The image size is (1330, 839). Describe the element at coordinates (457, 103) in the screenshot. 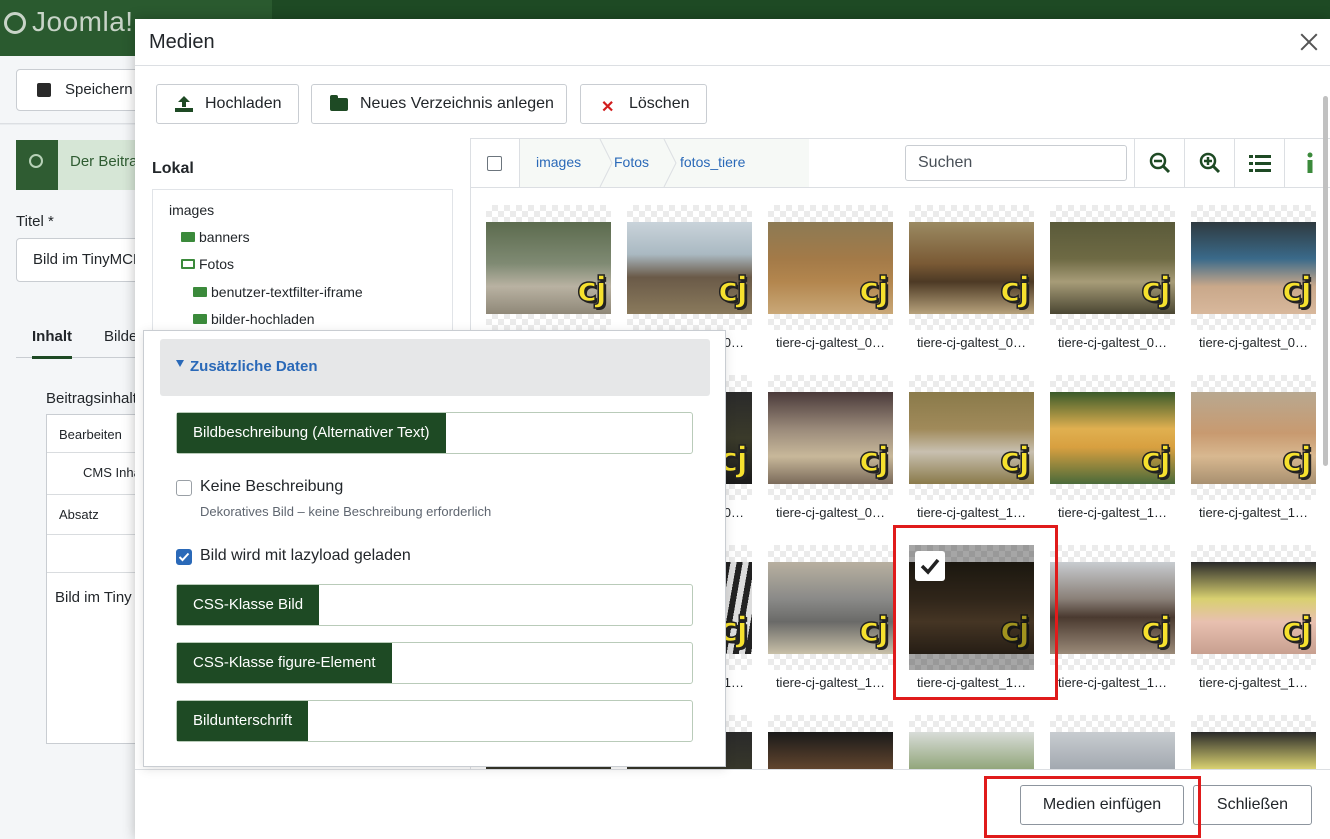

I see `new-folder-label: Neues Verzeichnis anlegen` at that location.